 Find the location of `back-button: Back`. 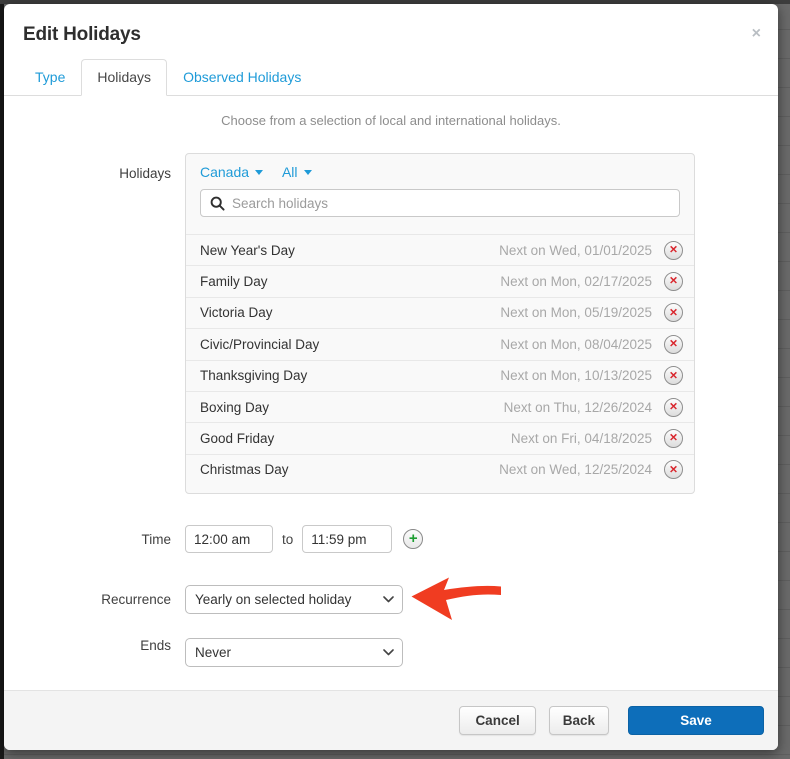

back-button: Back is located at coordinates (578, 720).